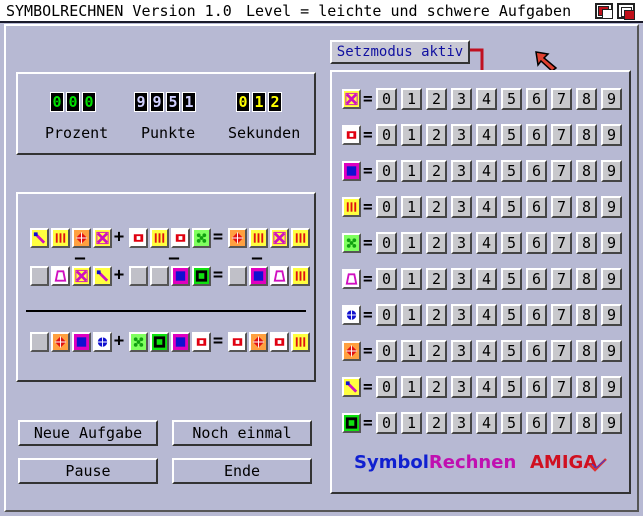 This screenshot has height=516, width=643. Describe the element at coordinates (60, 276) in the screenshot. I see `magenta-trapezoid-icon` at that location.